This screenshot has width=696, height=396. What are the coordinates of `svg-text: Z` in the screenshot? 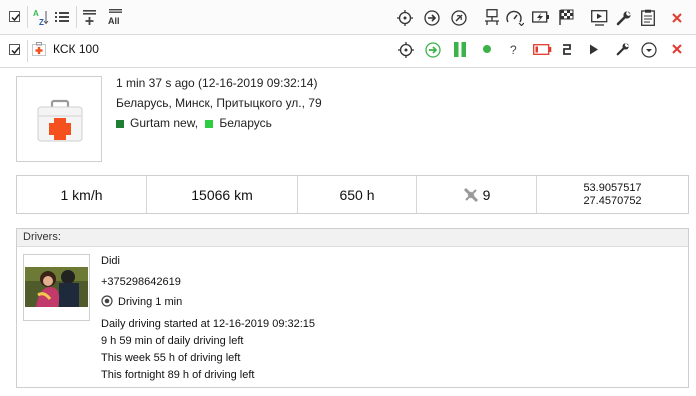 It's located at (41, 22).